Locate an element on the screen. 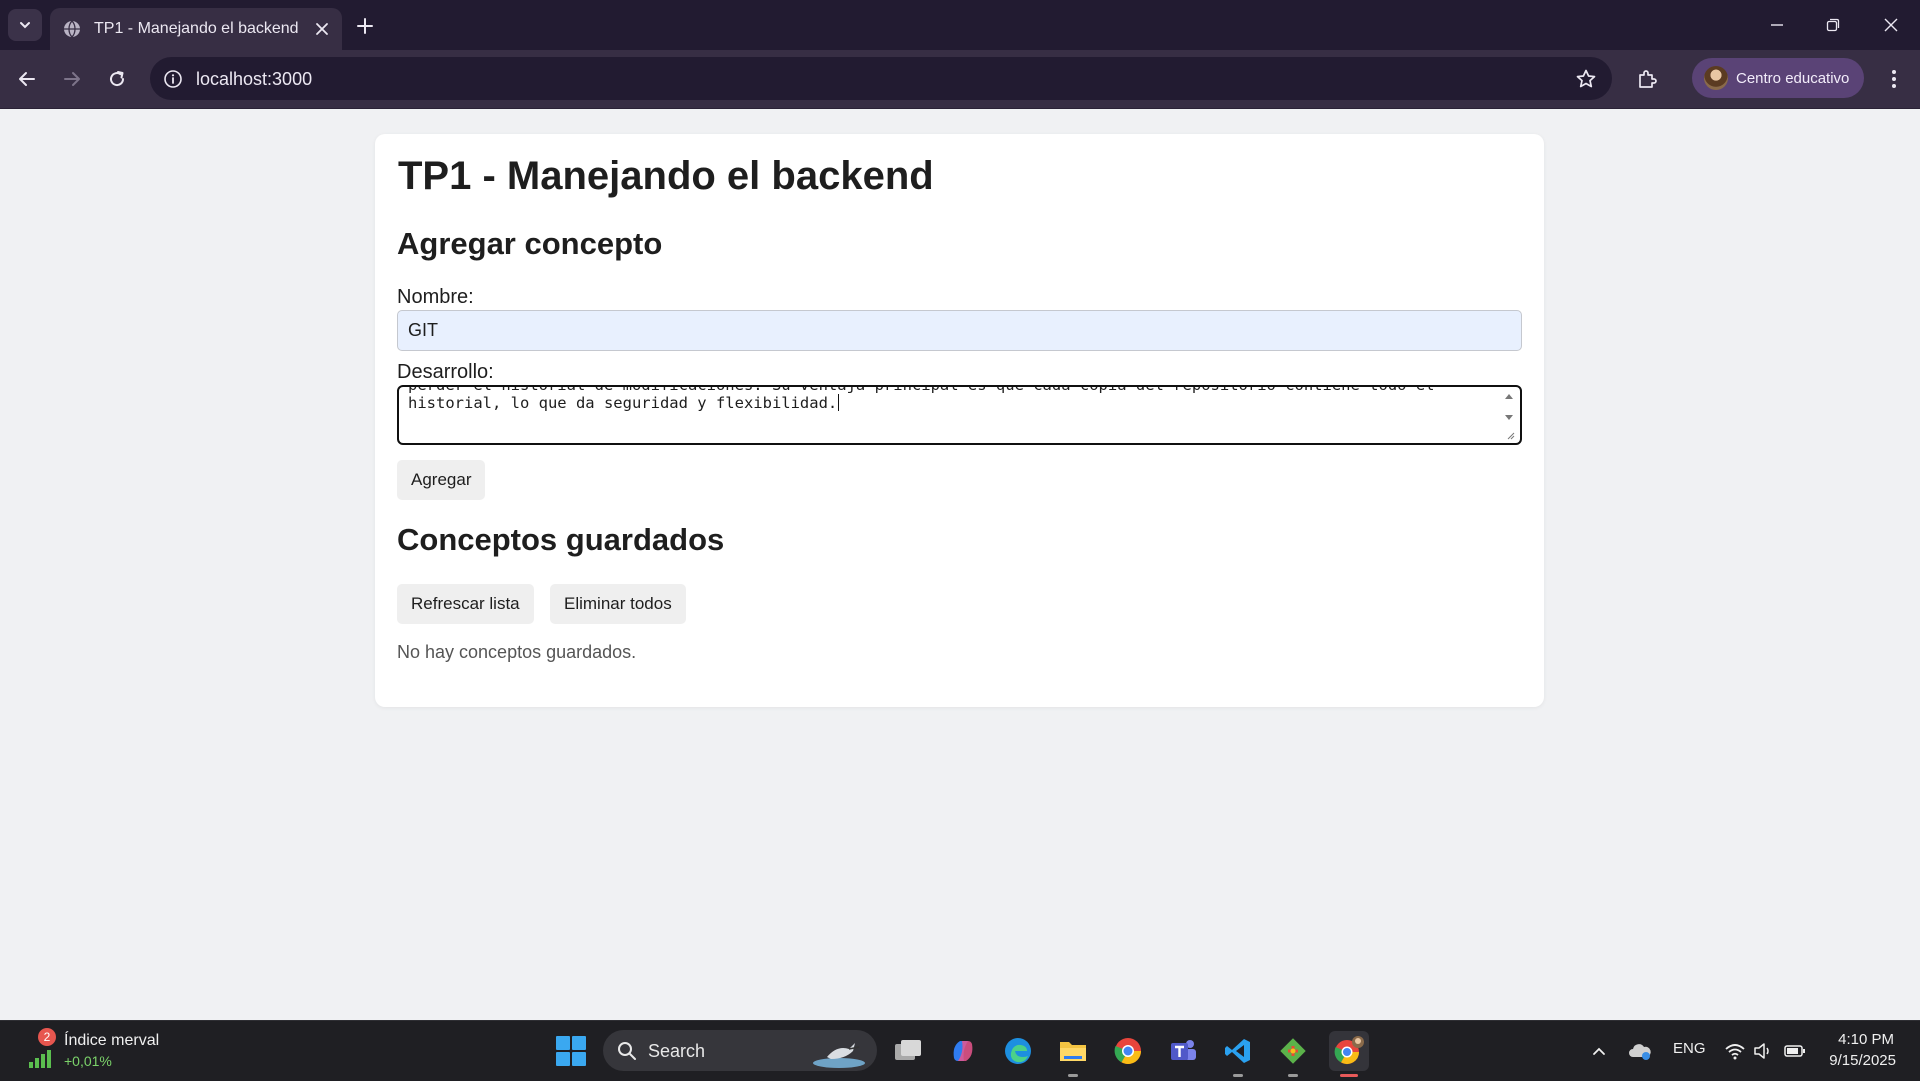 This screenshot has width=1920, height=1081. task-view-icon is located at coordinates (908, 1050).